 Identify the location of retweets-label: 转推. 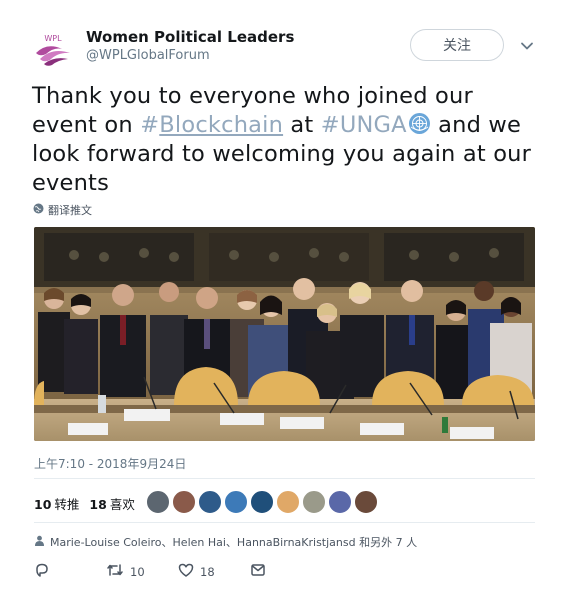
(67, 504).